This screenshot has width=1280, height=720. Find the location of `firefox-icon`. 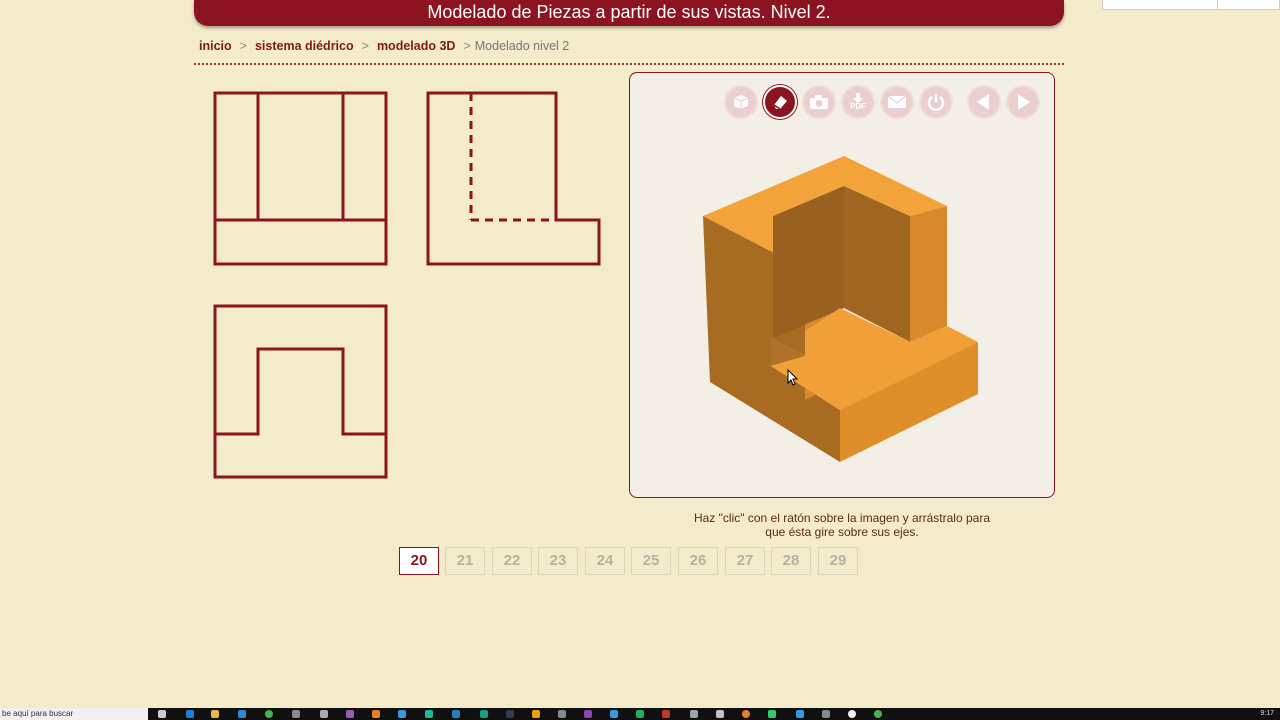

firefox-icon is located at coordinates (746, 714).